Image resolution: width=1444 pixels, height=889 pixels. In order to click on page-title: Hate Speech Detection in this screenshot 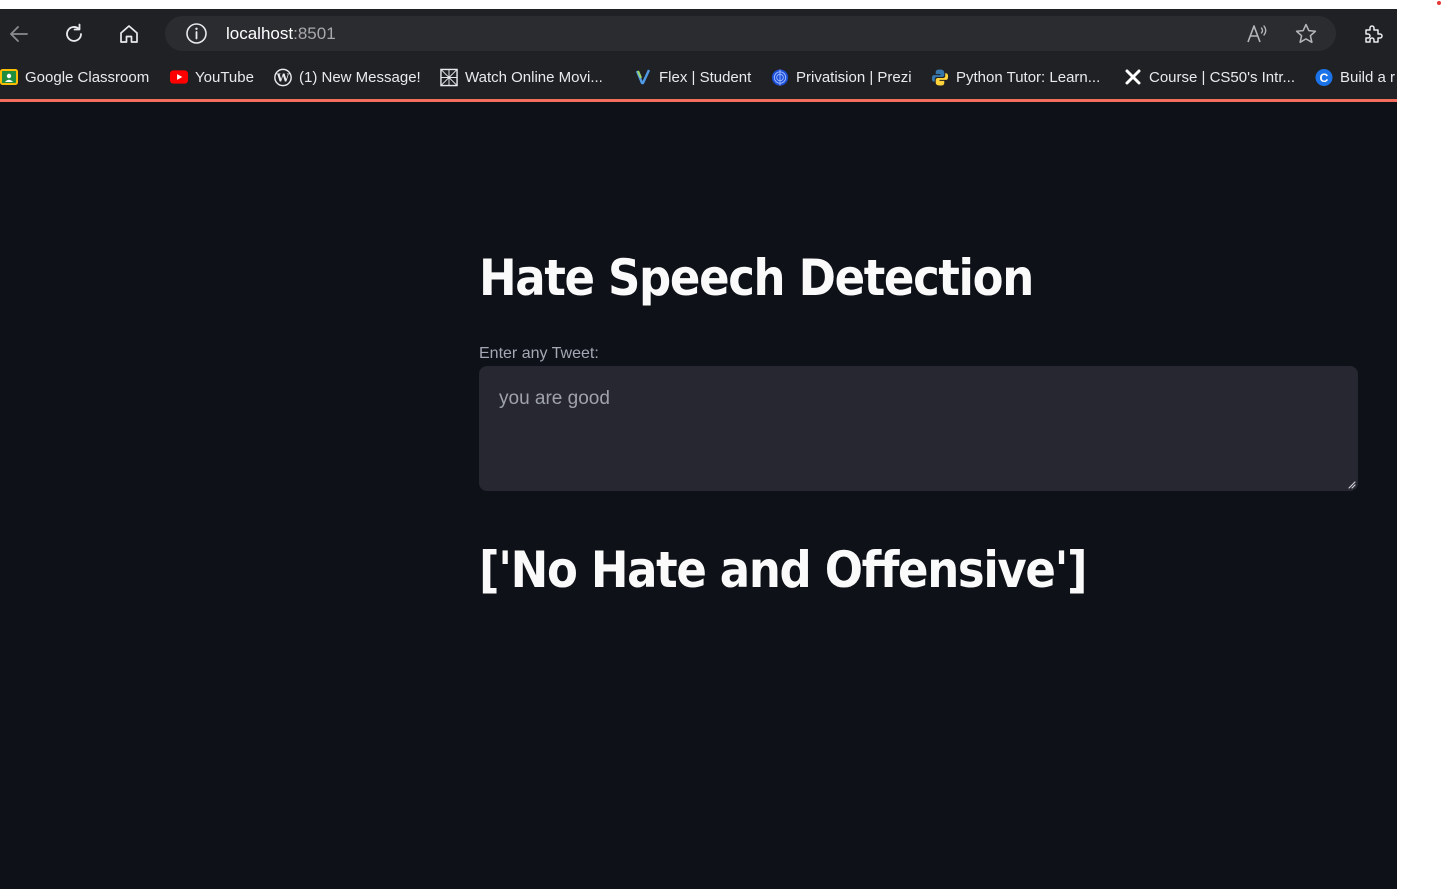, I will do `click(756, 278)`.